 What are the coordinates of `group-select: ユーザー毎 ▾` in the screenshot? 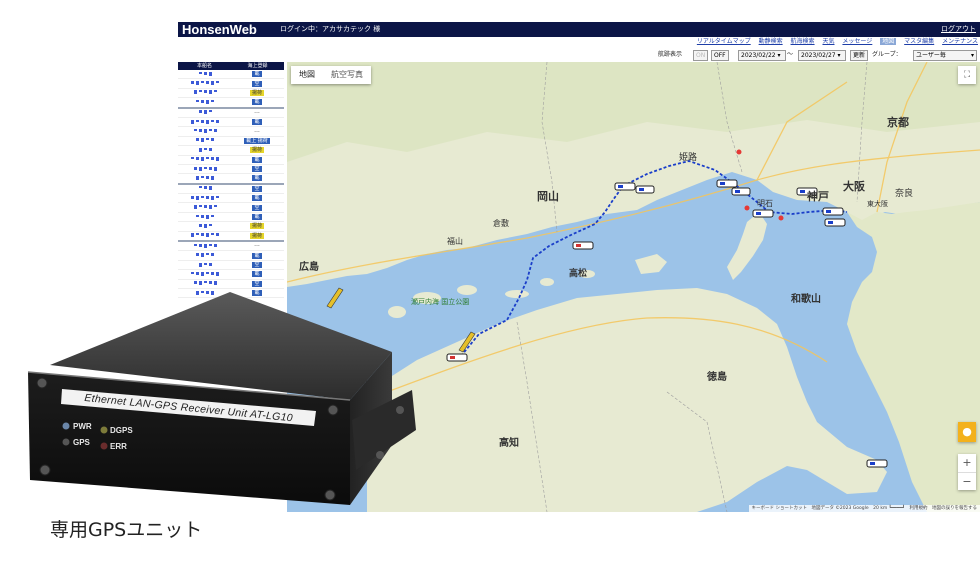 It's located at (945, 55).